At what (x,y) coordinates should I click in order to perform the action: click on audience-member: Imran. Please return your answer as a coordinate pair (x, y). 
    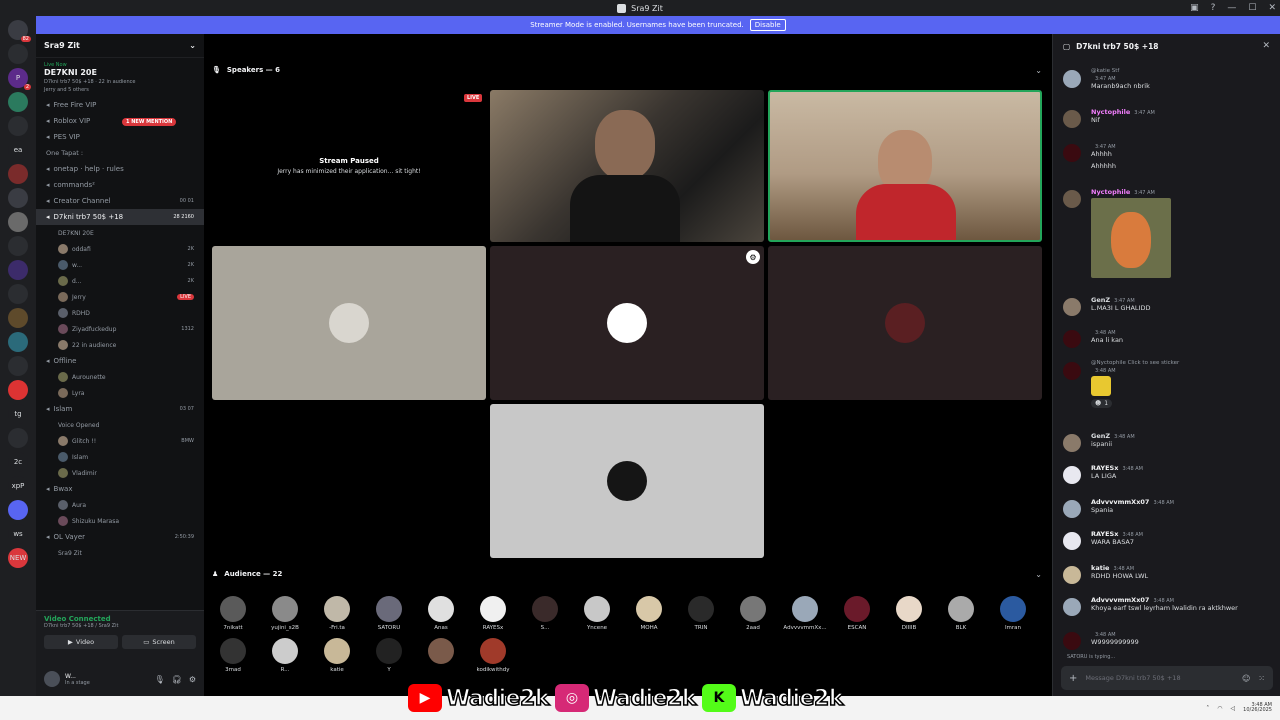
    Looking at the image, I should click on (1013, 613).